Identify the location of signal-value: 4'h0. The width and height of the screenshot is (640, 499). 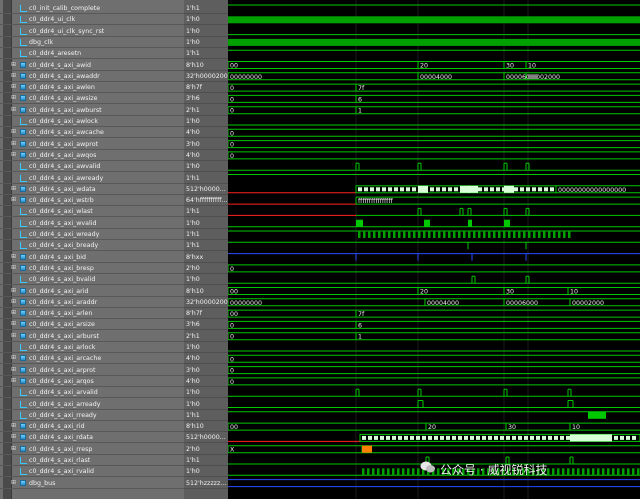
(206, 381).